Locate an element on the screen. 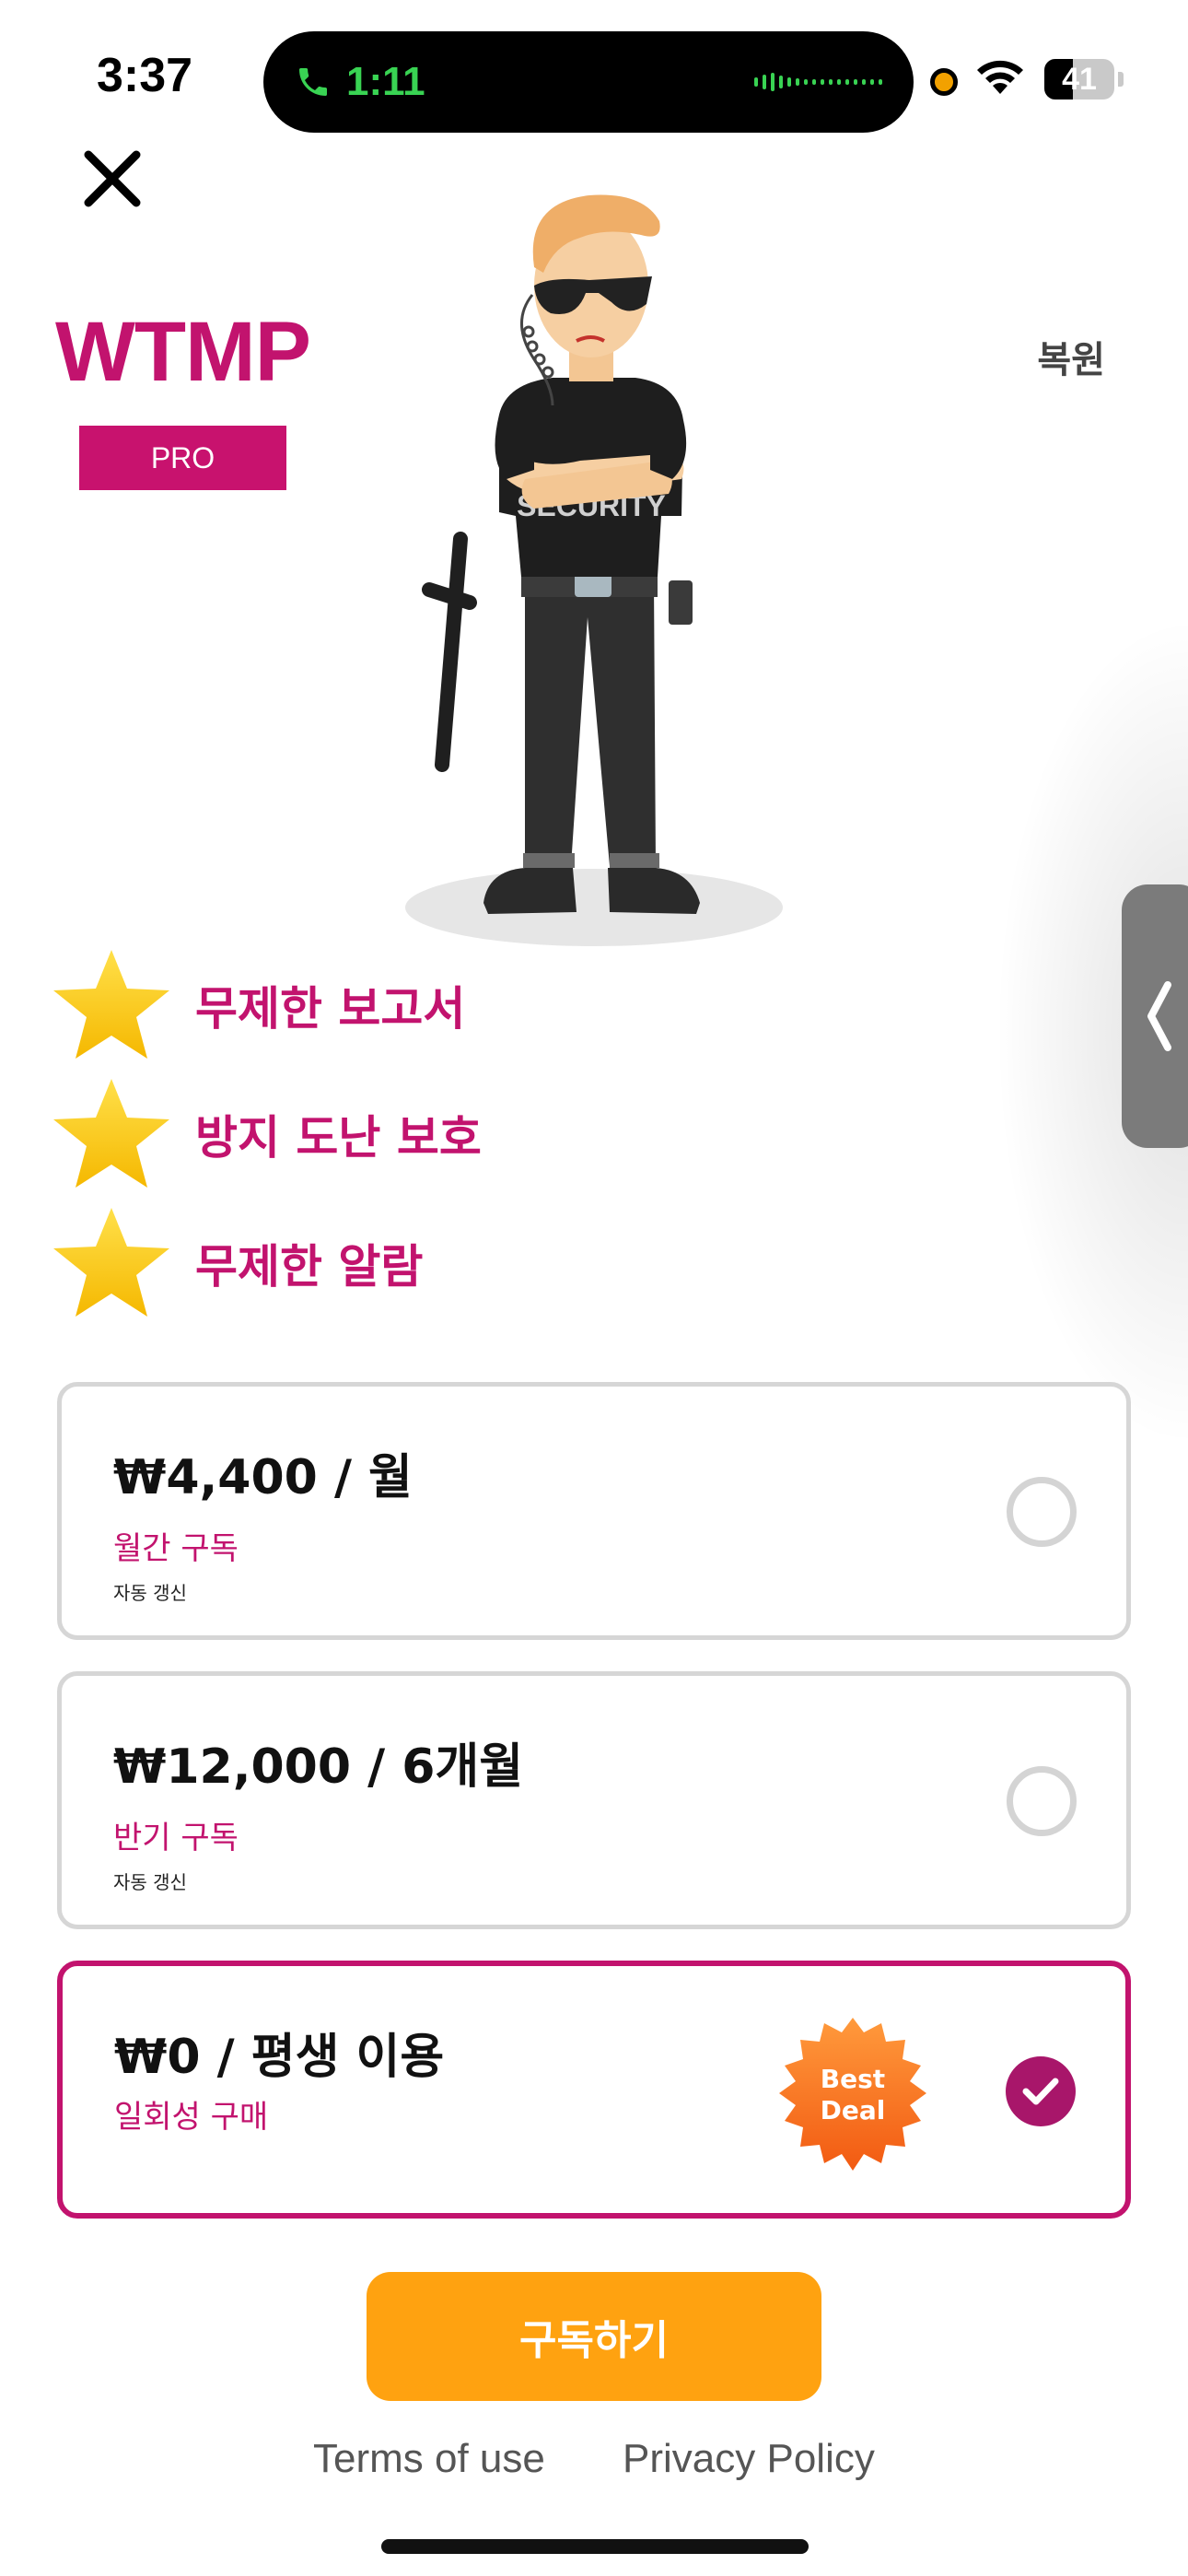 This screenshot has height=2576, width=1188. phone-icon is located at coordinates (313, 82).